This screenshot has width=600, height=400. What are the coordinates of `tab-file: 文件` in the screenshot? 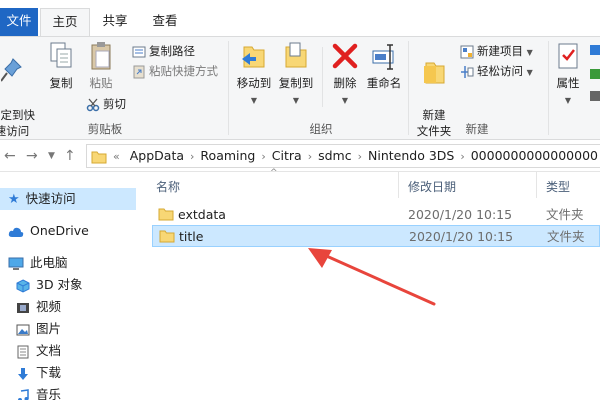 It's located at (19, 22).